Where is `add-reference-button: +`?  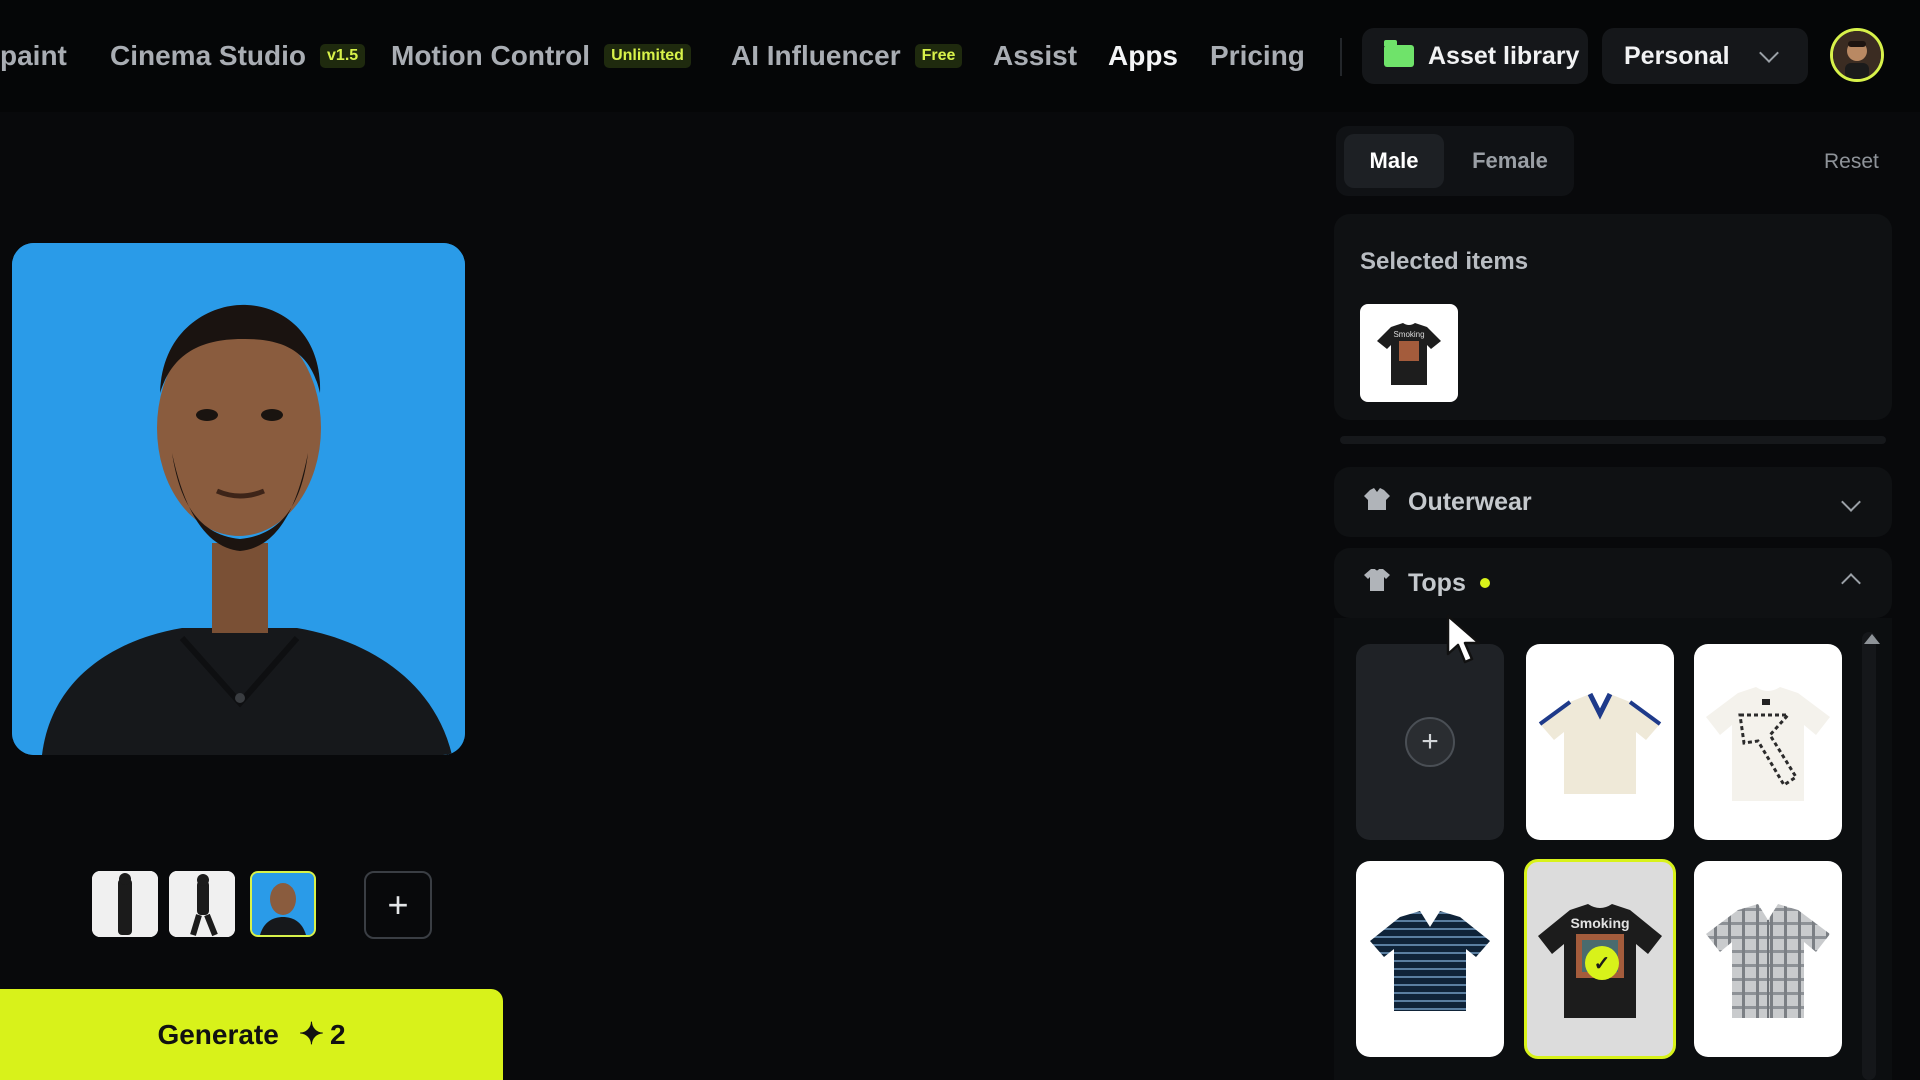 add-reference-button: + is located at coordinates (398, 905).